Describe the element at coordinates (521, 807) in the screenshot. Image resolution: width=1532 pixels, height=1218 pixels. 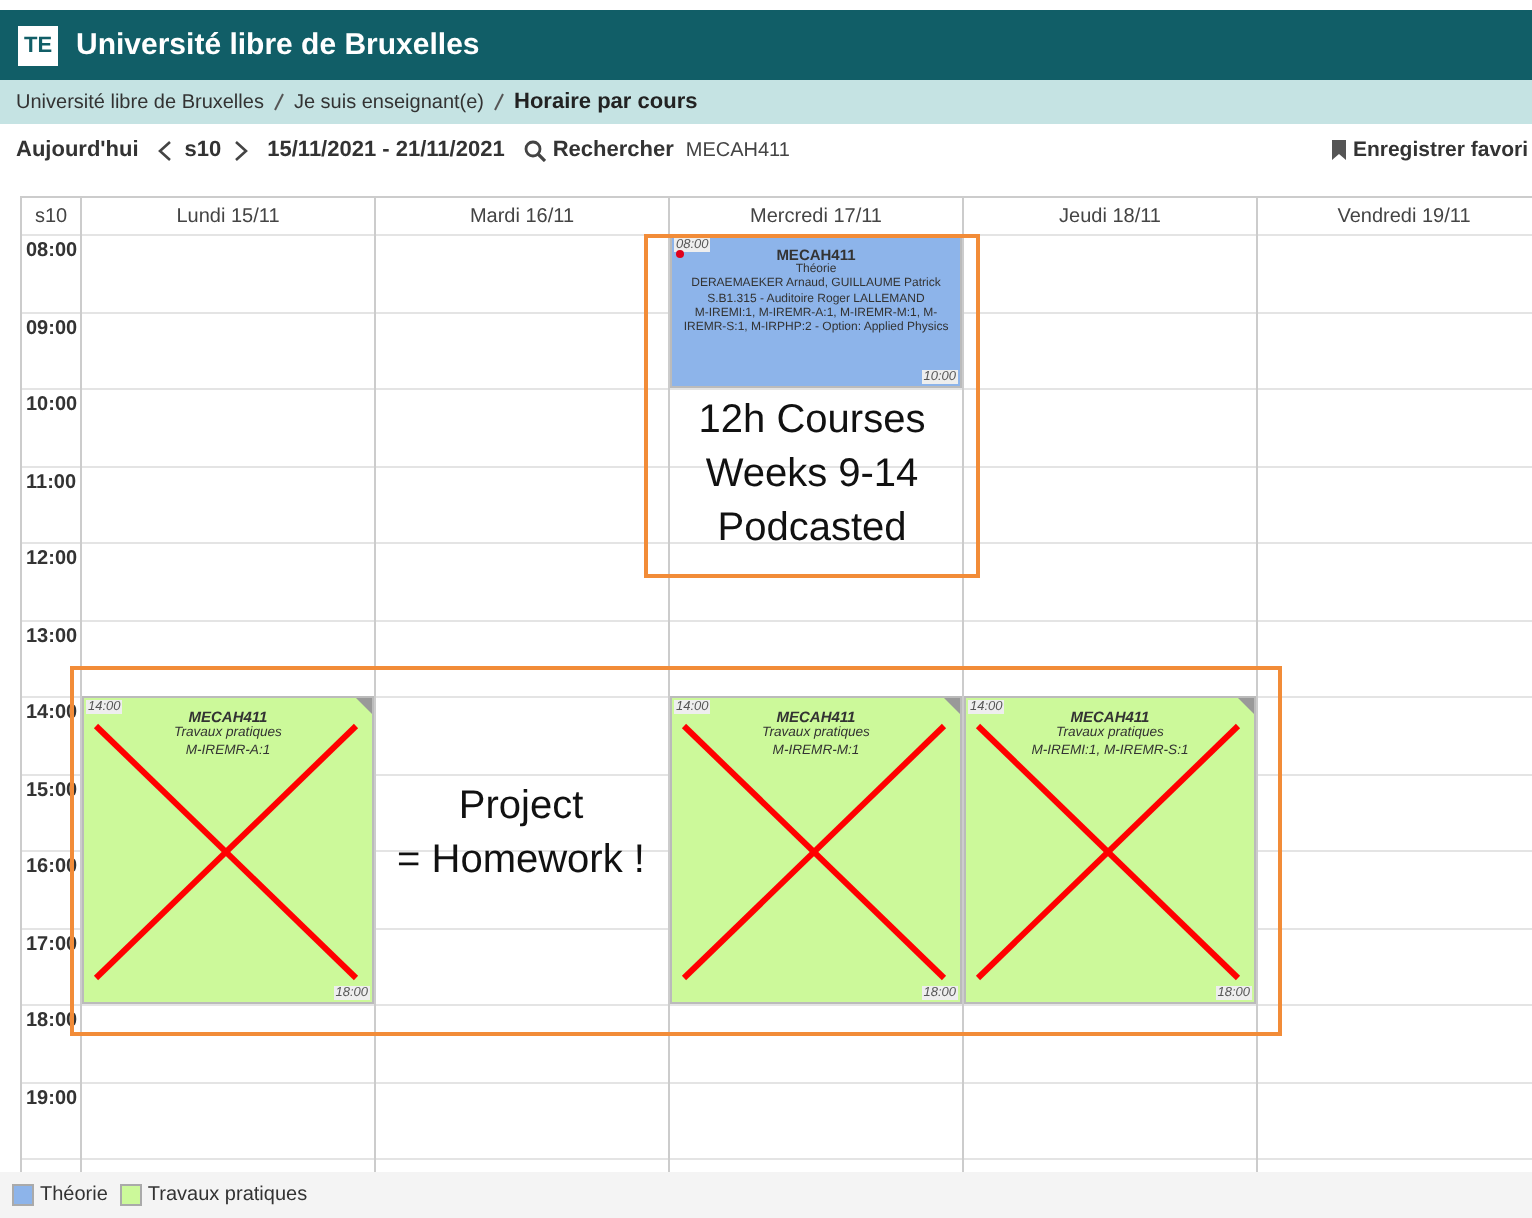
I see `annotation-text: Project` at that location.